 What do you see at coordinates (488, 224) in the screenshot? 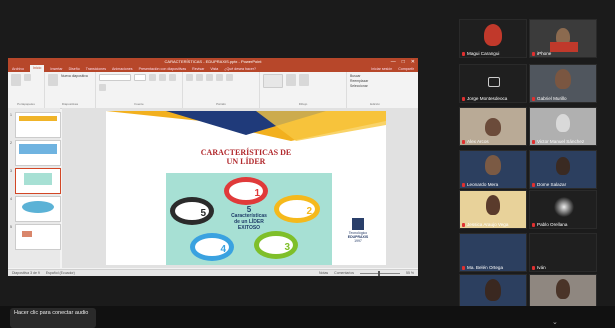
I see `participant-name: Jessica Araujo Vega` at bounding box center [488, 224].